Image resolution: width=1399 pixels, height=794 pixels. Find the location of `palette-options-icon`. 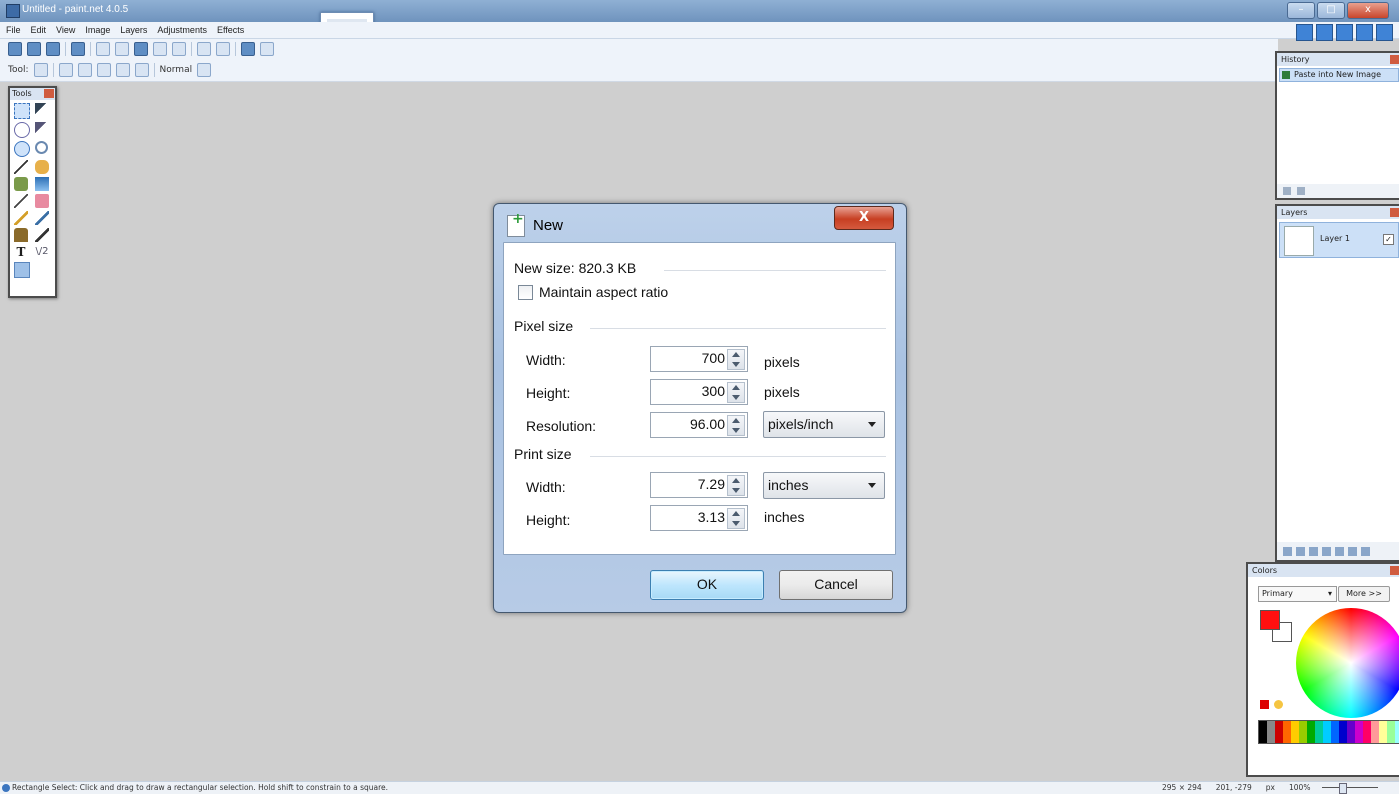

palette-options-icon is located at coordinates (1278, 704).